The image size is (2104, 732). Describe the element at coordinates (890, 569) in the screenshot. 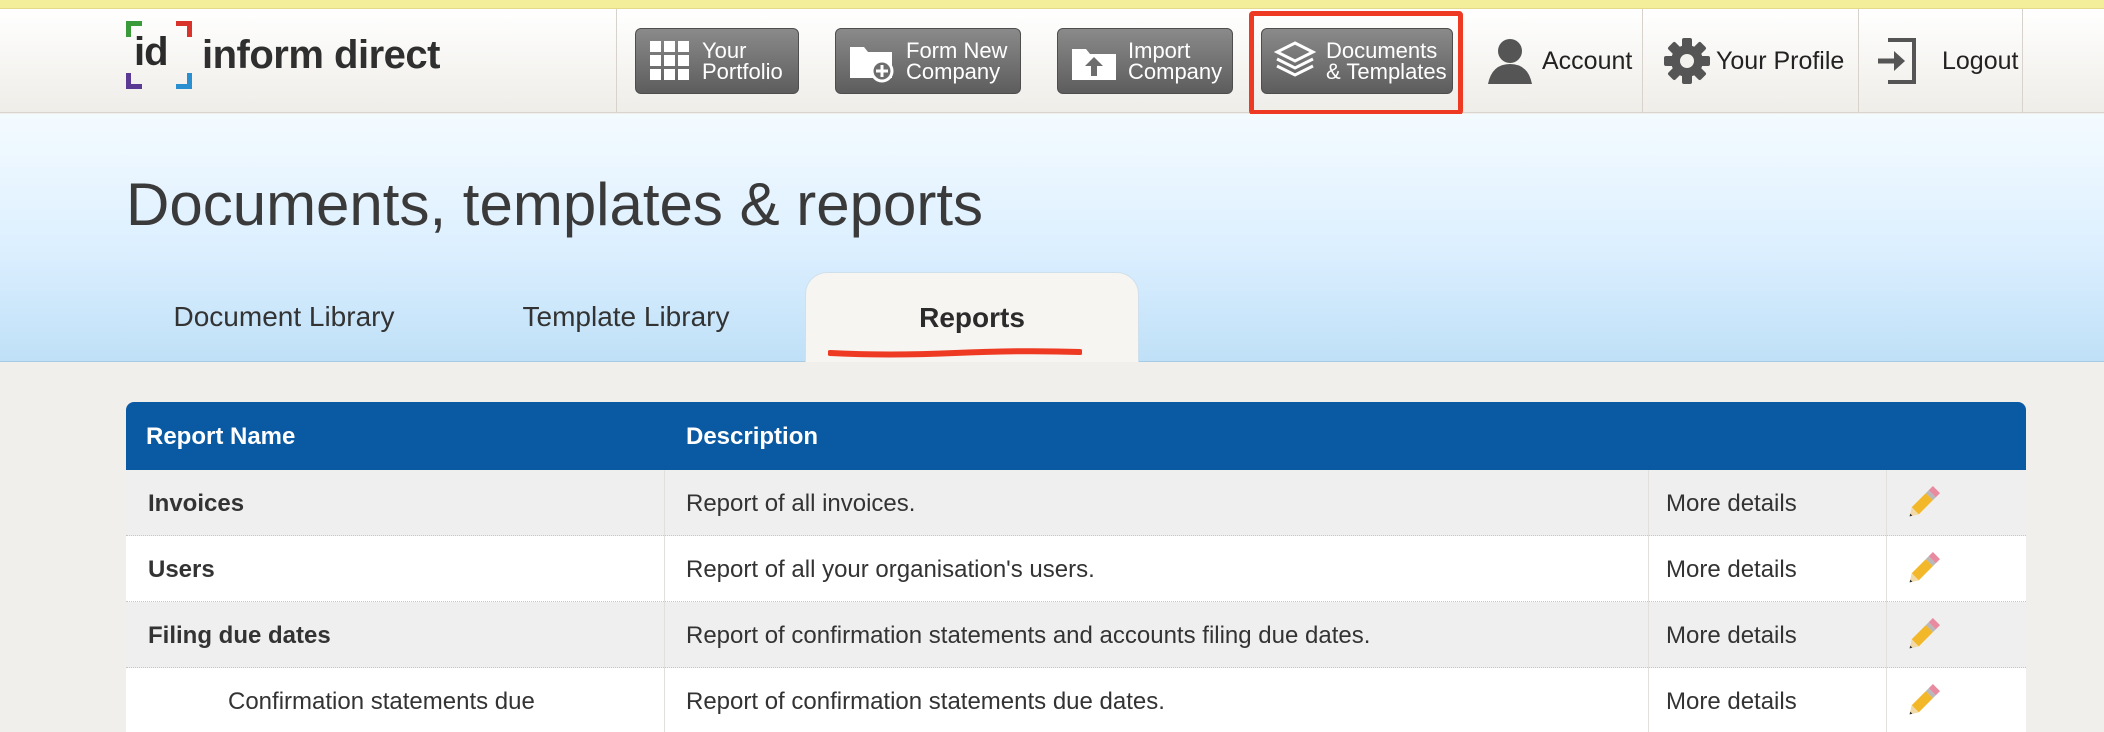

I see `report-description: Report of all your organisation's users.` at that location.